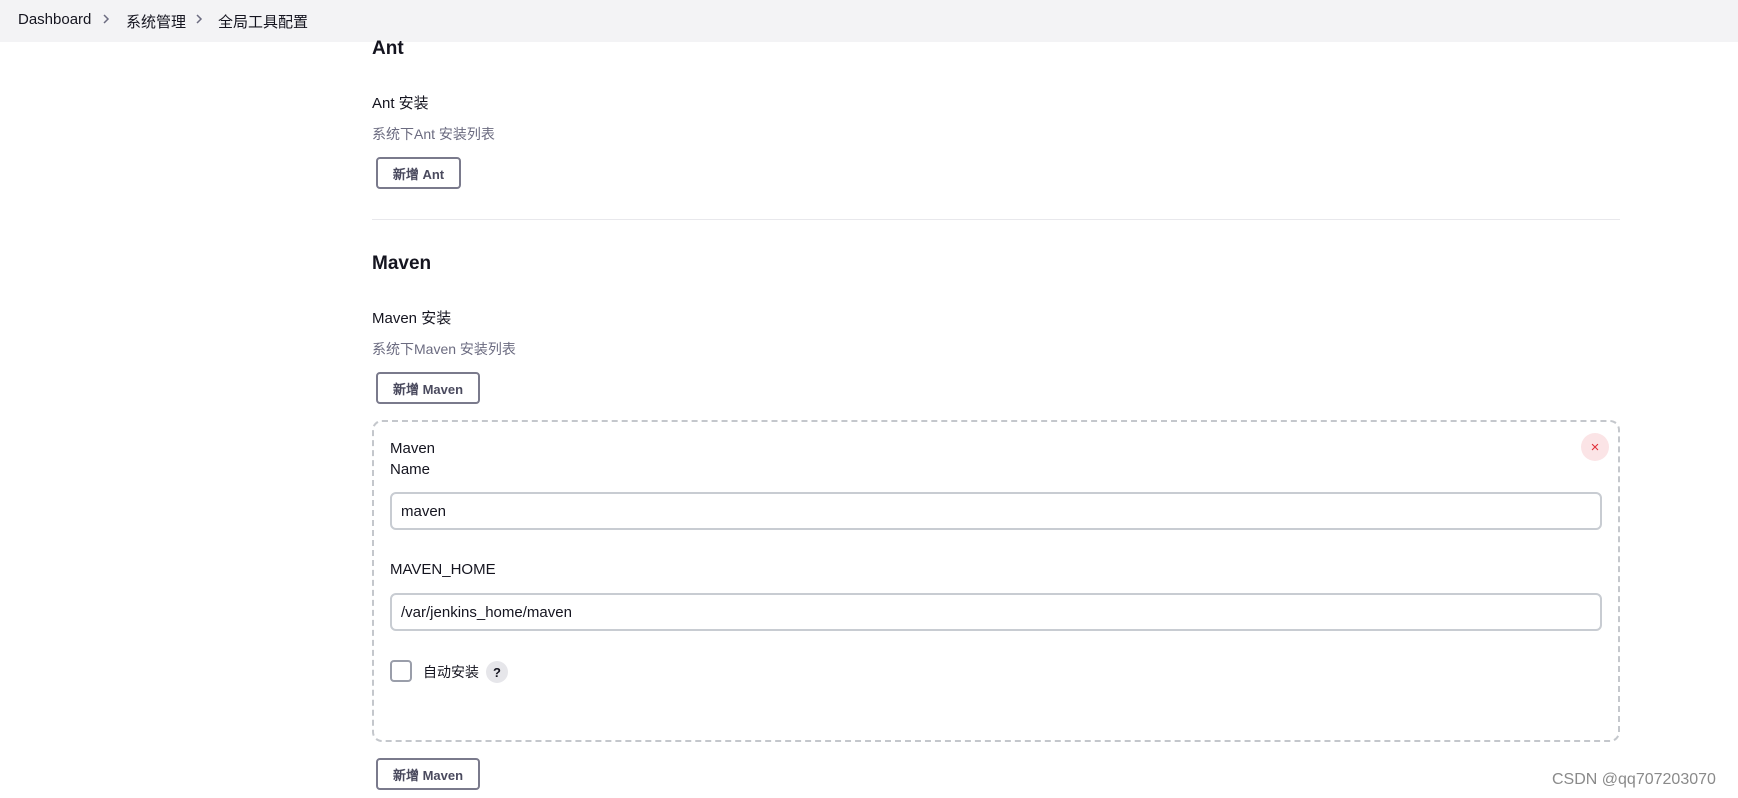 The width and height of the screenshot is (1738, 798). What do you see at coordinates (413, 448) in the screenshot?
I see `installation-heading: Maven` at bounding box center [413, 448].